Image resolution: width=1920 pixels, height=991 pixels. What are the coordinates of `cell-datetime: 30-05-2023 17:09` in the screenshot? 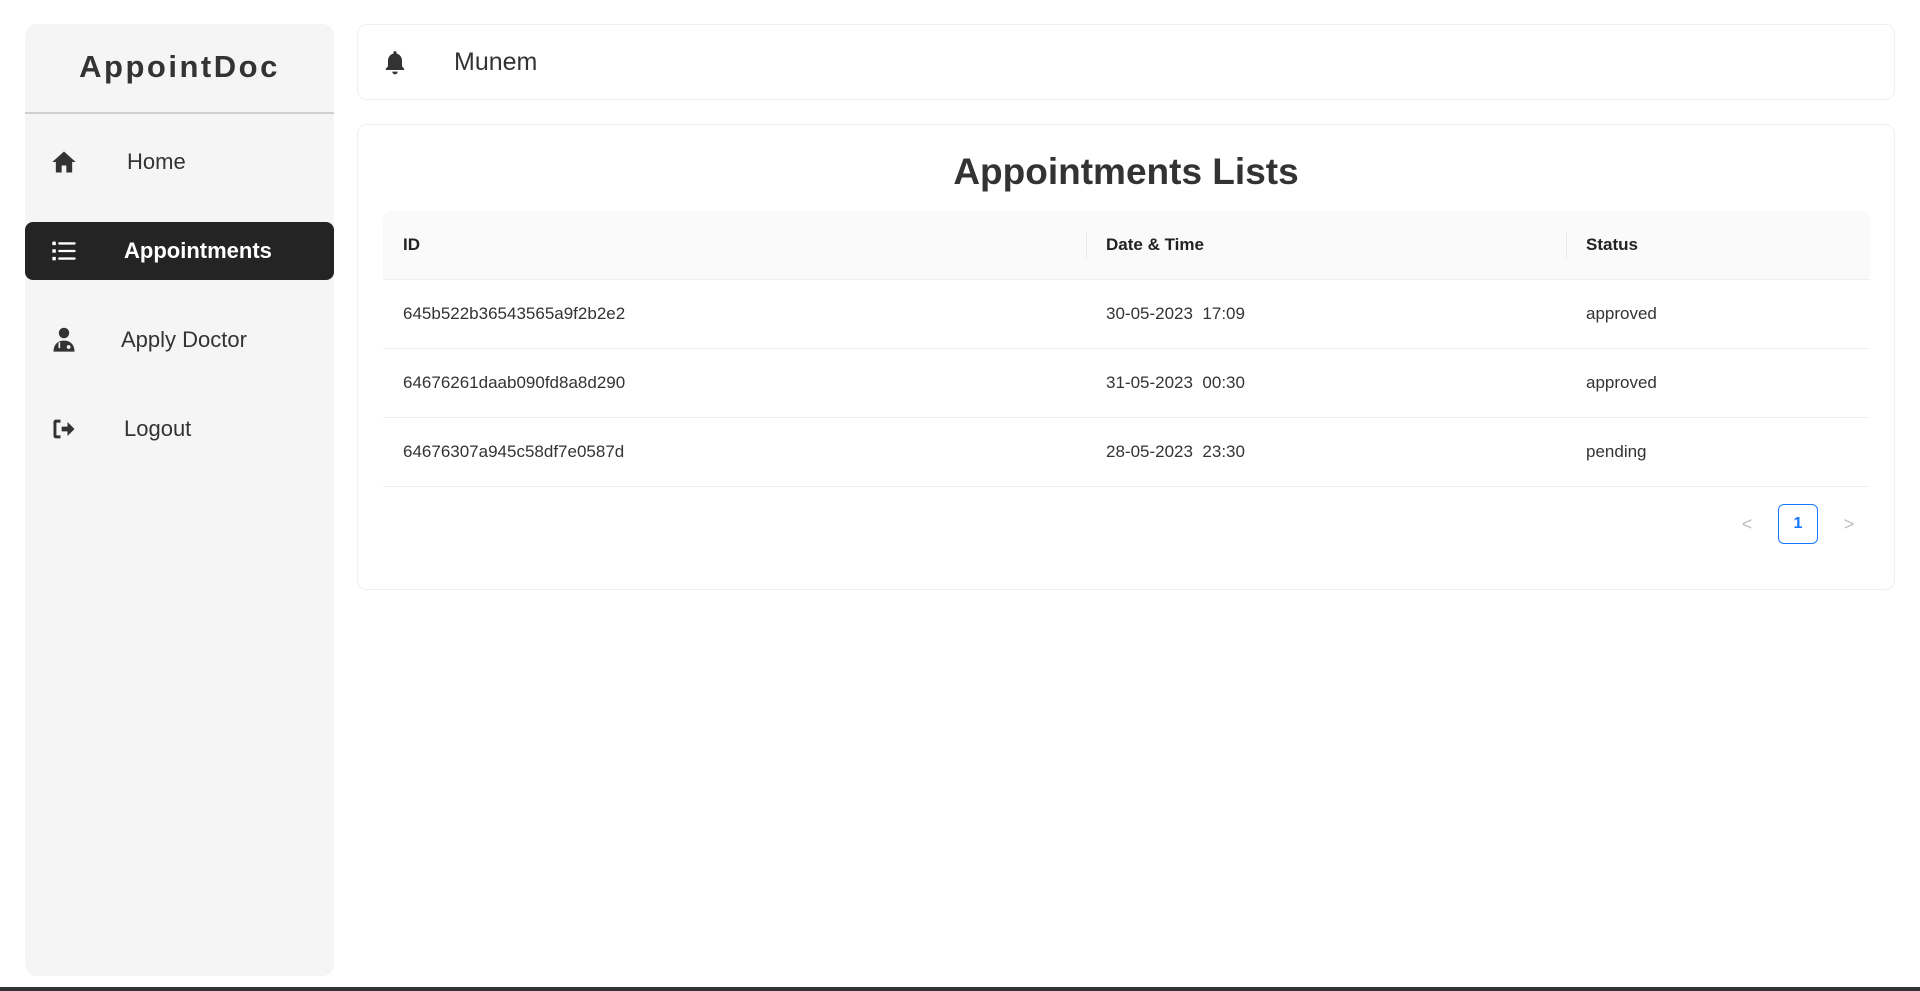 It's located at (1175, 313).